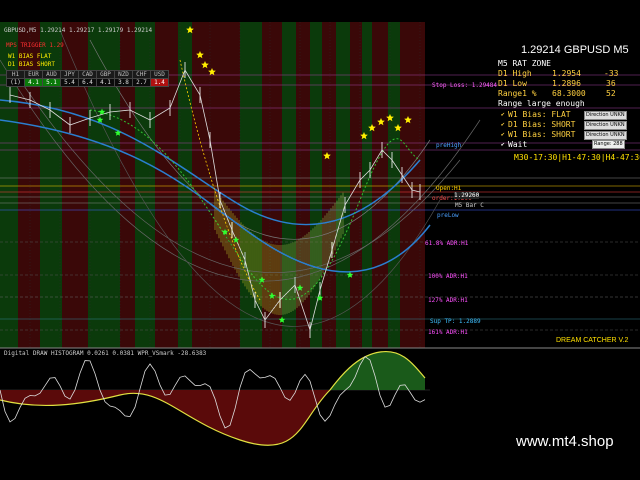 This screenshot has height=480, width=640. I want to click on d1-high-label: D1 High, so click(515, 73).